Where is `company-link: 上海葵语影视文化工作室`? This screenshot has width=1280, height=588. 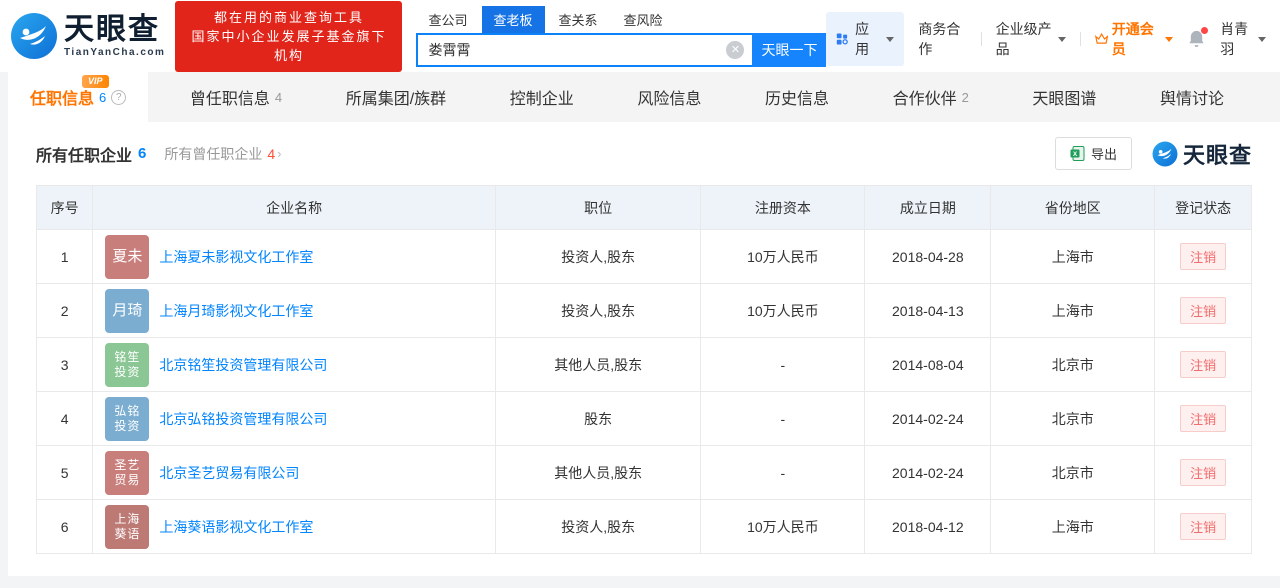 company-link: 上海葵语影视文化工作室 is located at coordinates (236, 527).